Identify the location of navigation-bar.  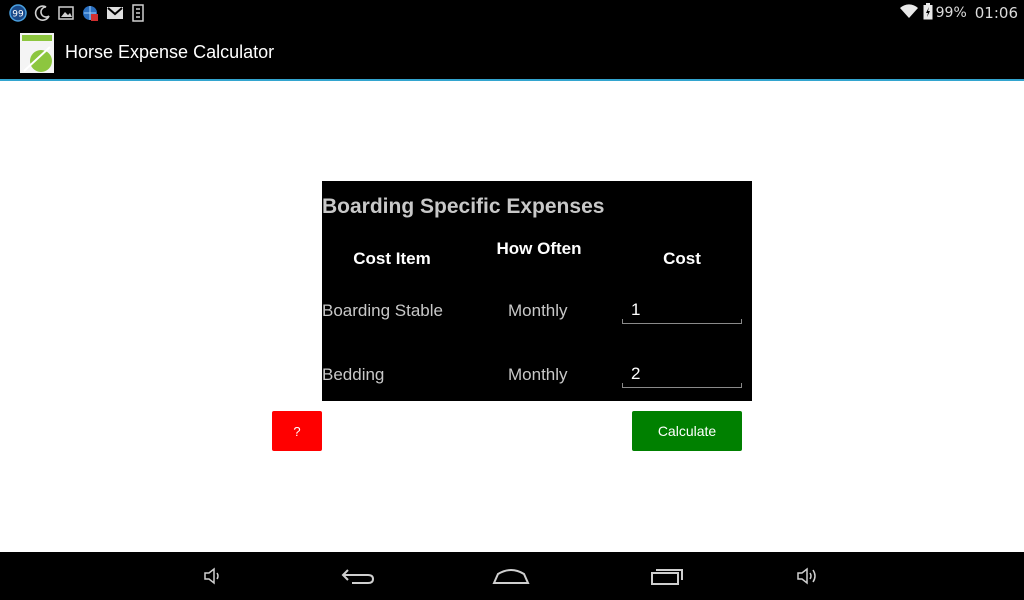
(512, 576).